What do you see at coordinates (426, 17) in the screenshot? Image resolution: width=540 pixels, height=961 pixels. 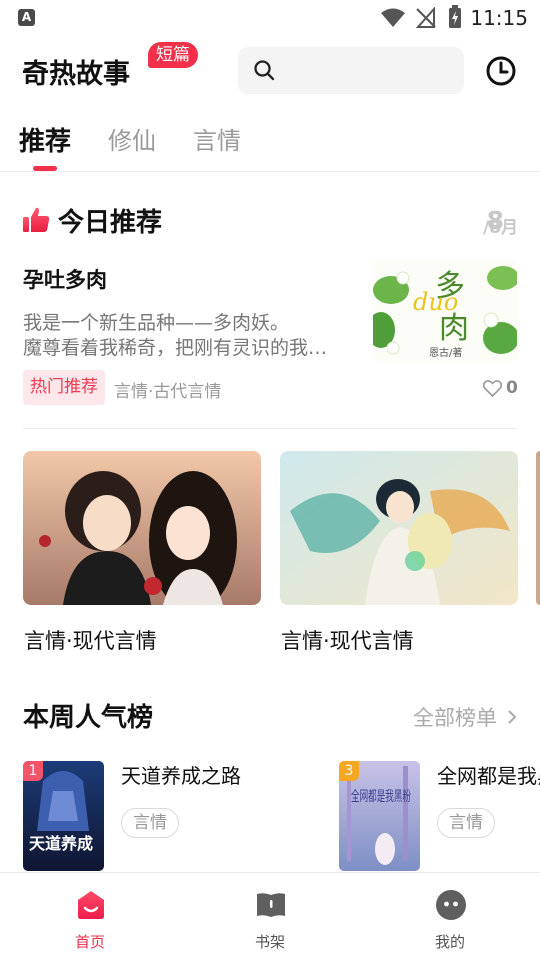 I see `no-signal-icon` at bounding box center [426, 17].